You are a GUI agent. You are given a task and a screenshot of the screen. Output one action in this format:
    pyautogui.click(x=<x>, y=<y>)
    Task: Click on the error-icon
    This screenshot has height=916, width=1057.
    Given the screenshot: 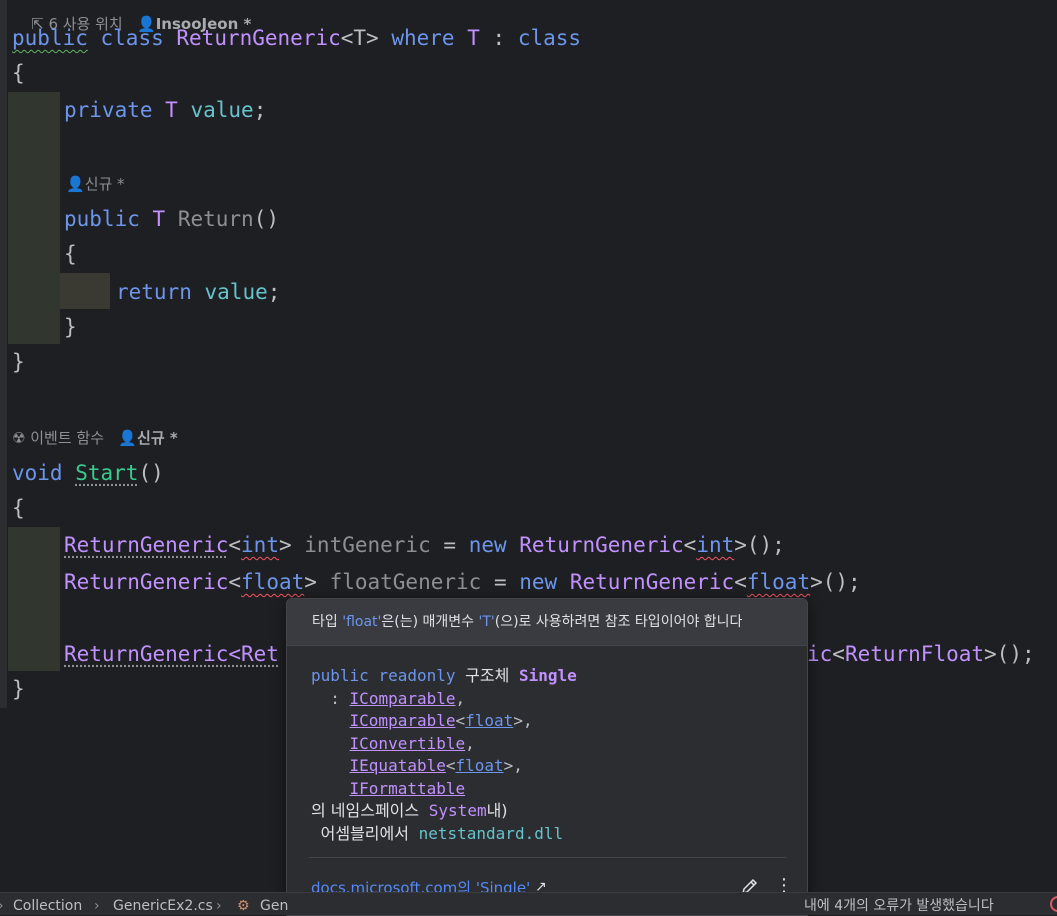 What is the action you would take?
    pyautogui.click(x=1053, y=904)
    